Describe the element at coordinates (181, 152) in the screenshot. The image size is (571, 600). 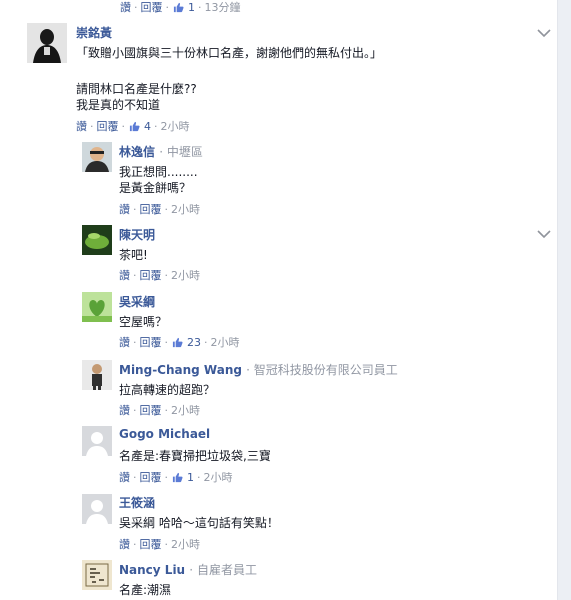
I see `author-meta: · 中壢區` at that location.